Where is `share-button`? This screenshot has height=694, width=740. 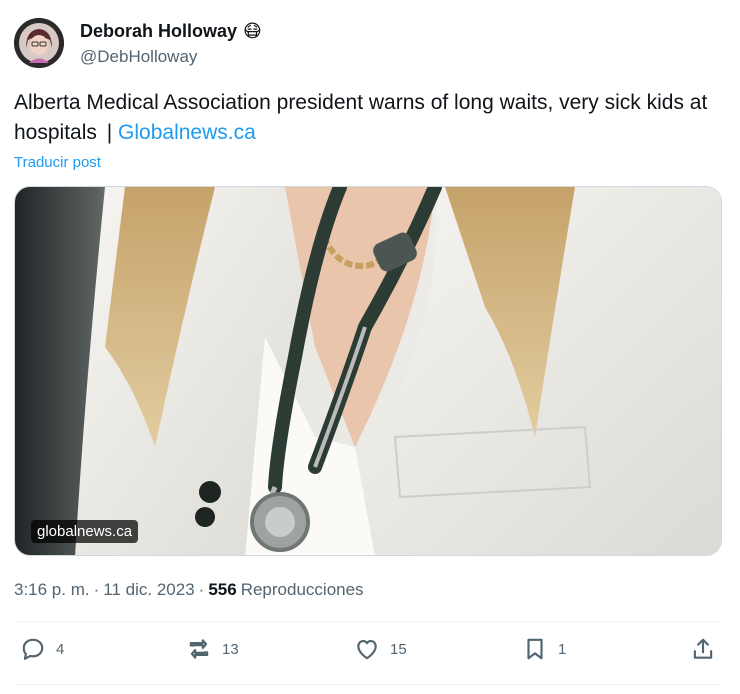 share-button is located at coordinates (703, 649).